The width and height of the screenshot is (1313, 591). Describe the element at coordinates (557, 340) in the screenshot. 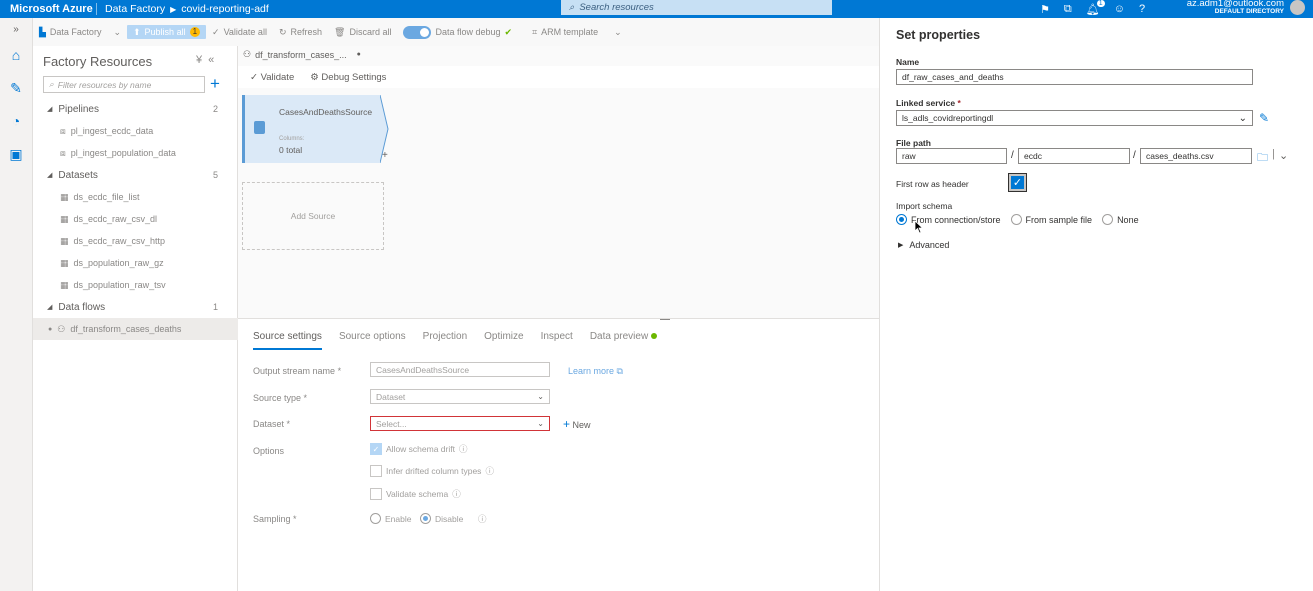

I see `tab-inspect: Inspect` at that location.